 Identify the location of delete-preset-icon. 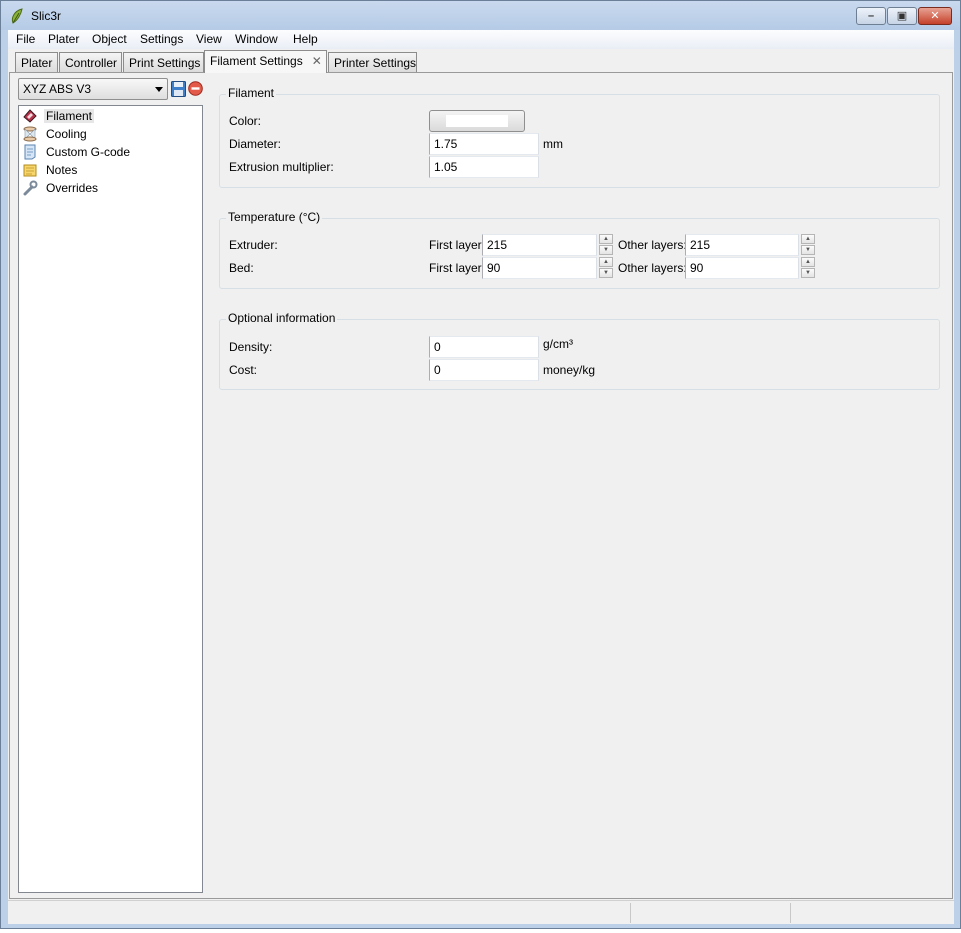
(195, 88).